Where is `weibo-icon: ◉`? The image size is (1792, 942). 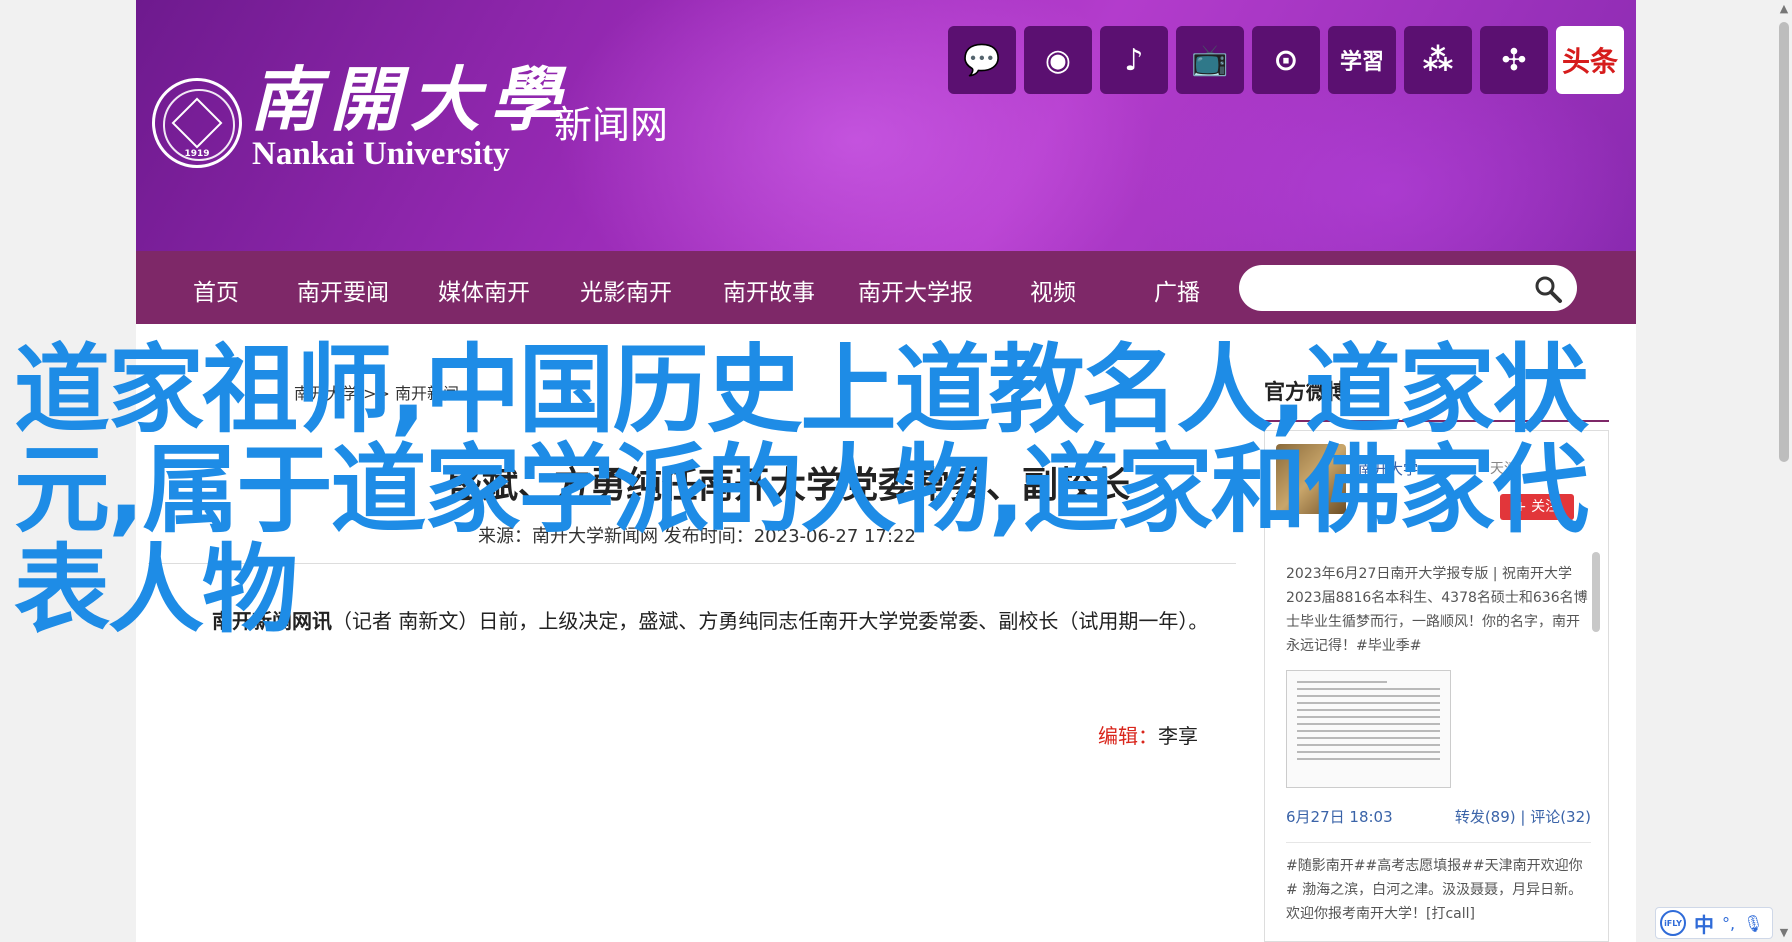
weibo-icon: ◉ is located at coordinates (1058, 60).